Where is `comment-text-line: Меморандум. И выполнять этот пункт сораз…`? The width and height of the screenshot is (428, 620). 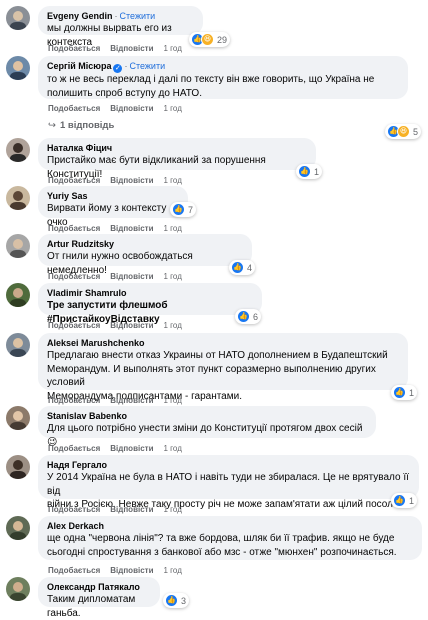 comment-text-line: Меморандум. И выполнять этот пункт сораз… is located at coordinates (211, 376).